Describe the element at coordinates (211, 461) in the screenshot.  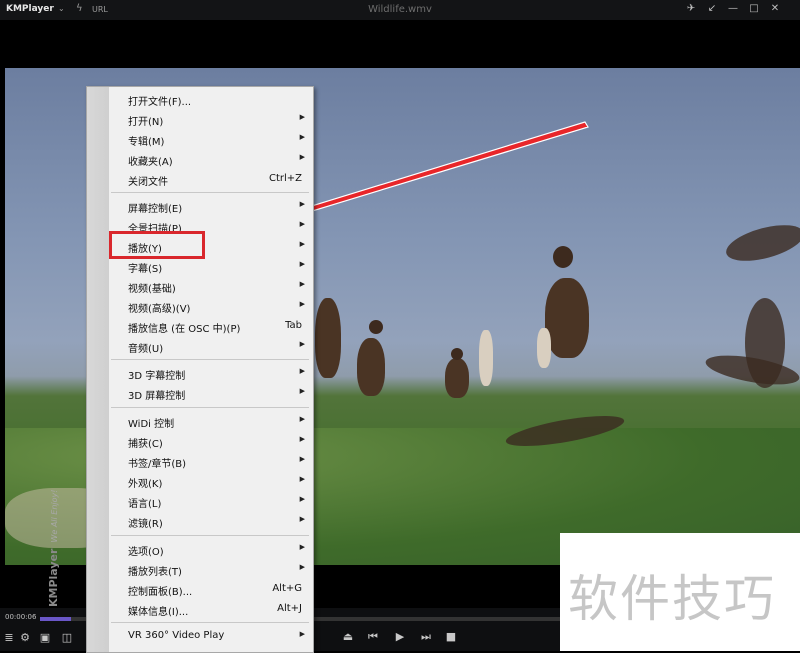
I see `menu-item: 书签/章节(B) ▶` at that location.